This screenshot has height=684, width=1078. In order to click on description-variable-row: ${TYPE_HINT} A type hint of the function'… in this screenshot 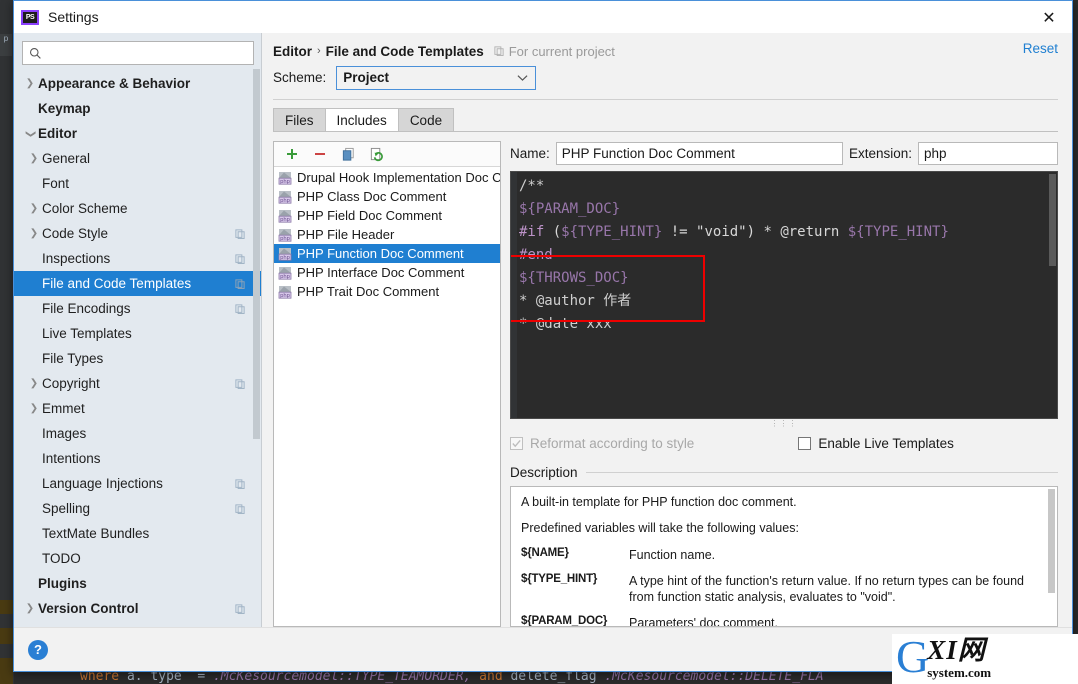, I will do `click(784, 589)`.